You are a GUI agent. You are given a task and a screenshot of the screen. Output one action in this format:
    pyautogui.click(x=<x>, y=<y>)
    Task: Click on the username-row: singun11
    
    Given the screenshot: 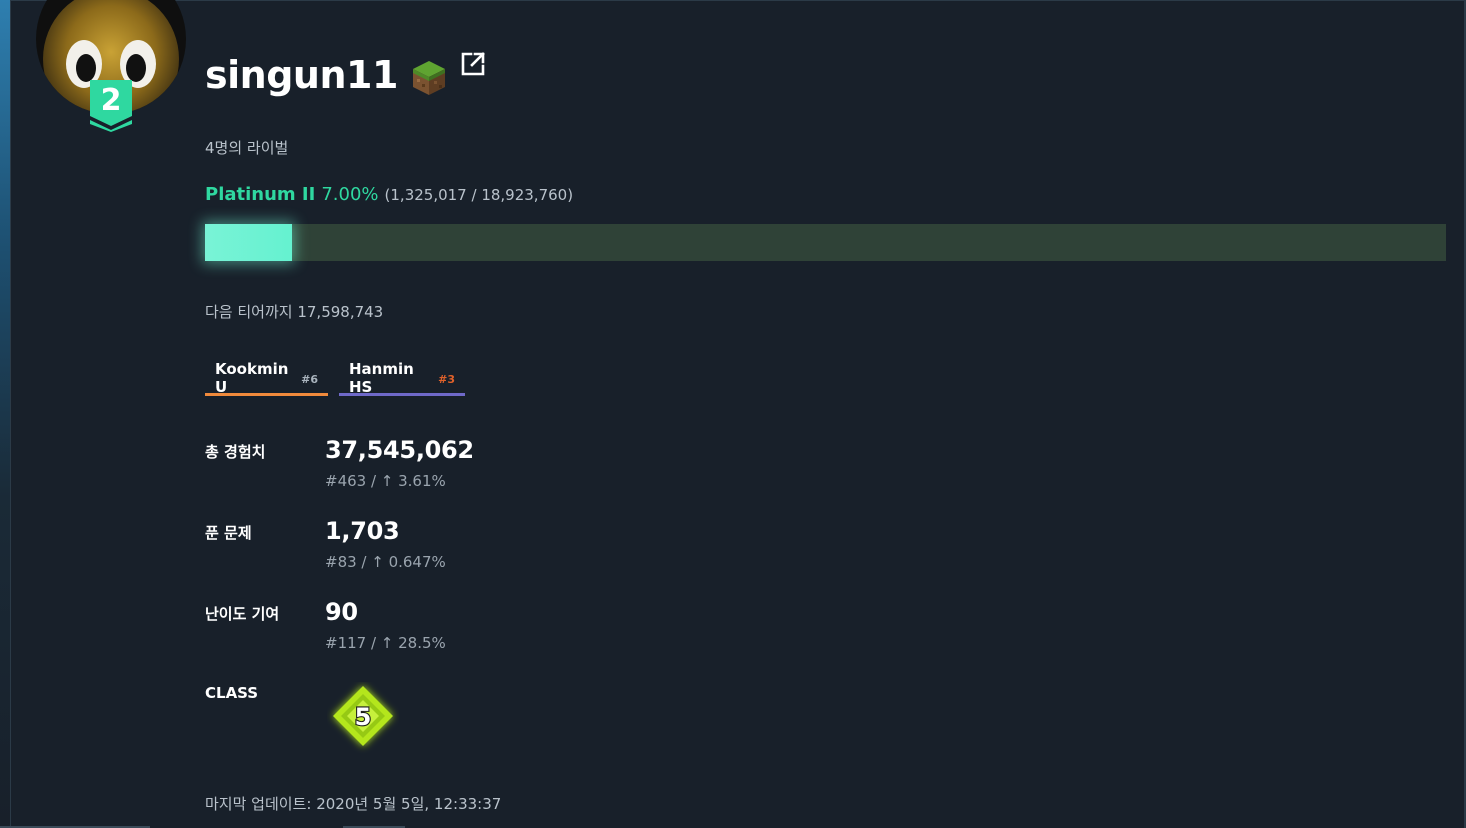 What is the action you would take?
    pyautogui.click(x=345, y=75)
    